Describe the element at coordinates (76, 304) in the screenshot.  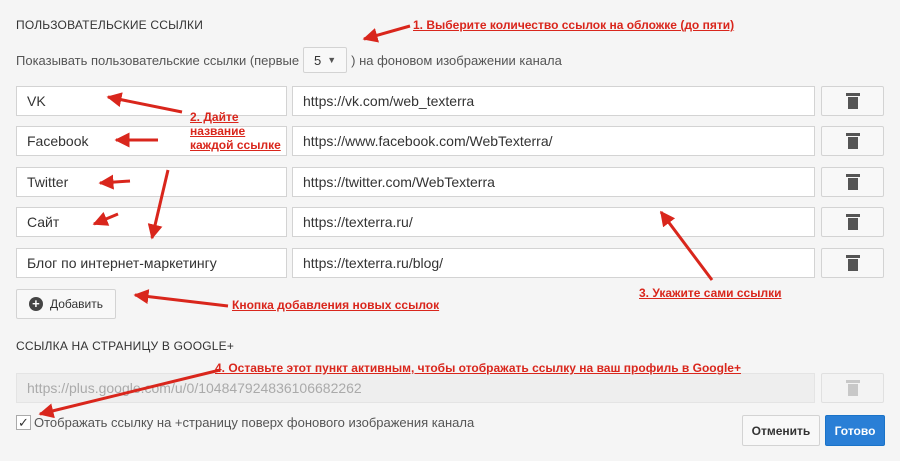
I see `add-link-label: Добавить` at that location.